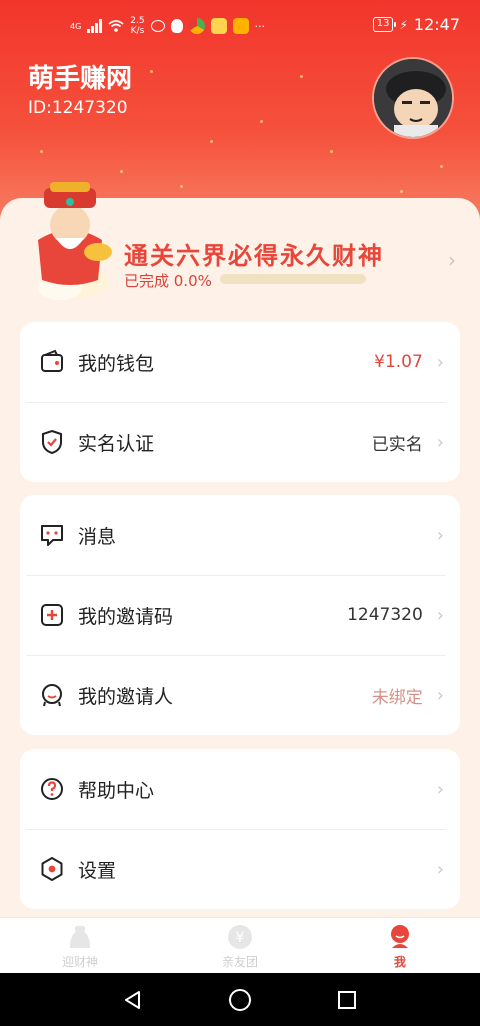 The image size is (480, 1026). What do you see at coordinates (436, 24) in the screenshot?
I see `clock: 12:47` at bounding box center [436, 24].